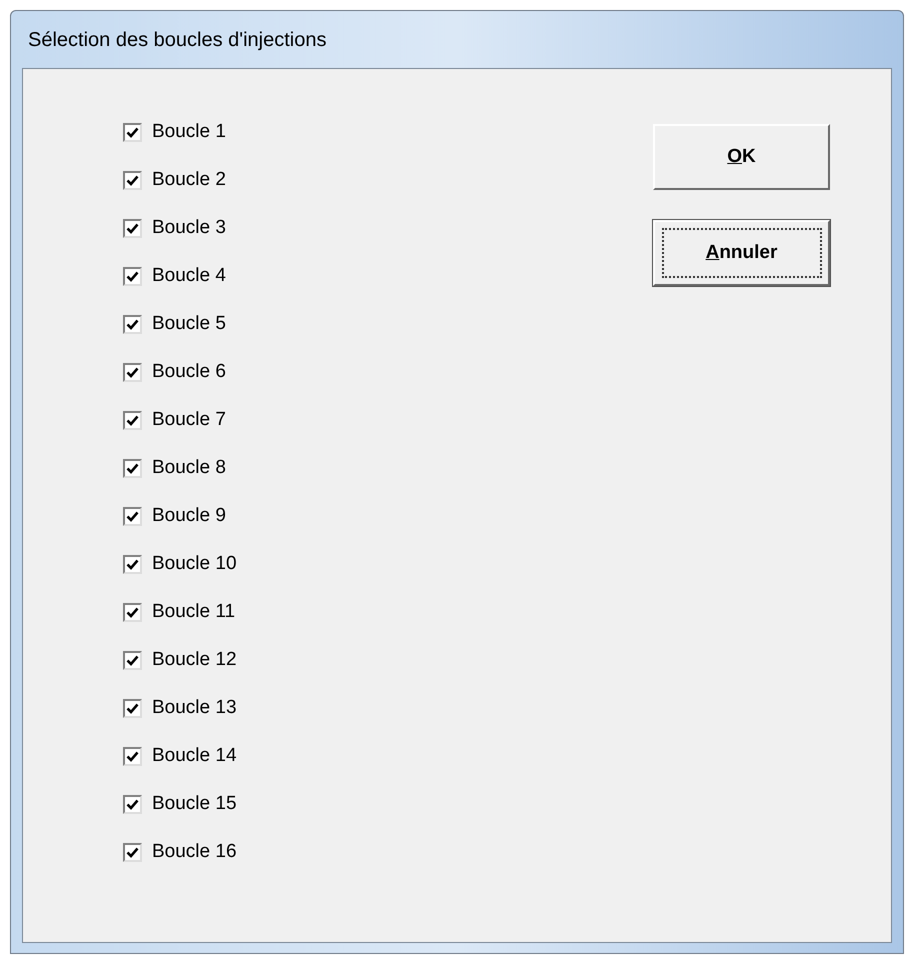 This screenshot has height=962, width=912. Describe the element at coordinates (194, 852) in the screenshot. I see `checkbox-label: Boucle 16` at that location.